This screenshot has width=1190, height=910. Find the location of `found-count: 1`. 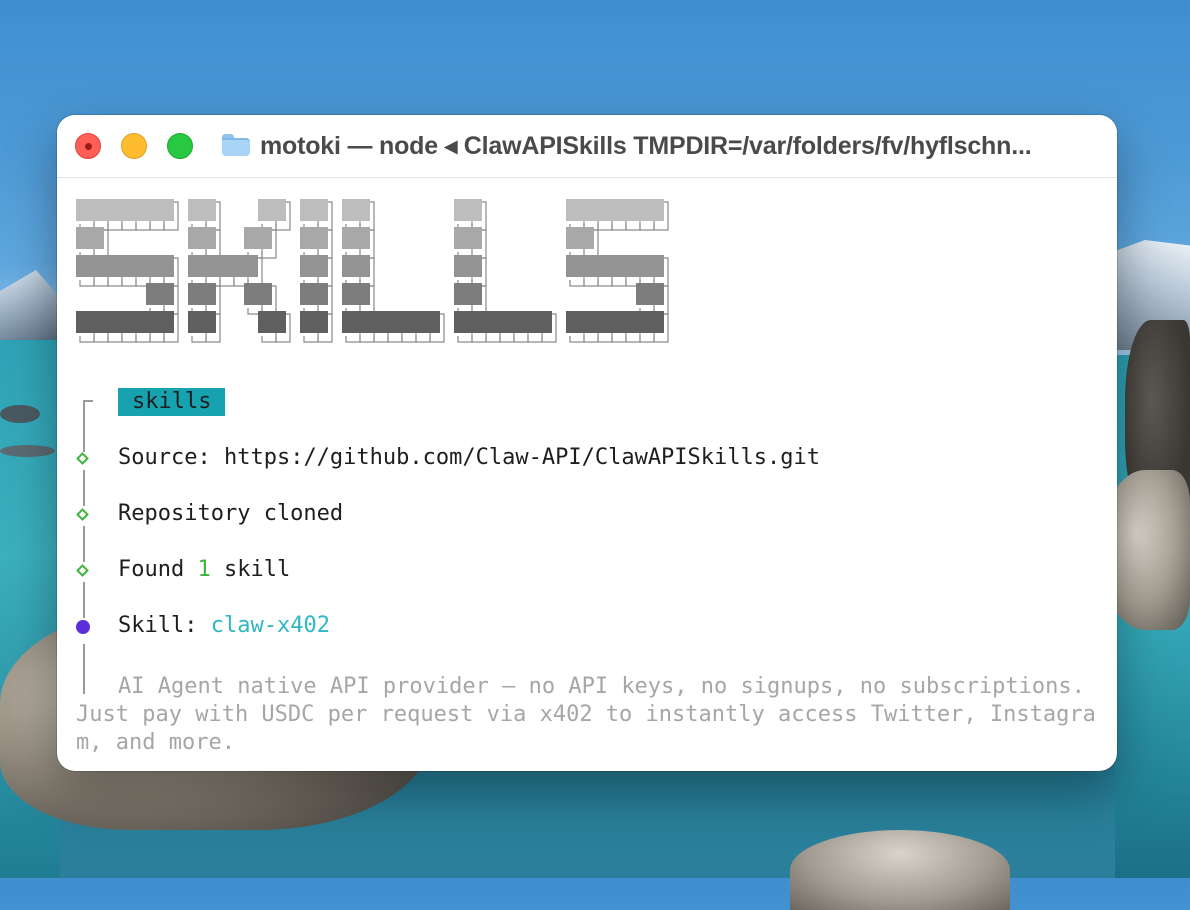

found-count: 1 is located at coordinates (204, 569).